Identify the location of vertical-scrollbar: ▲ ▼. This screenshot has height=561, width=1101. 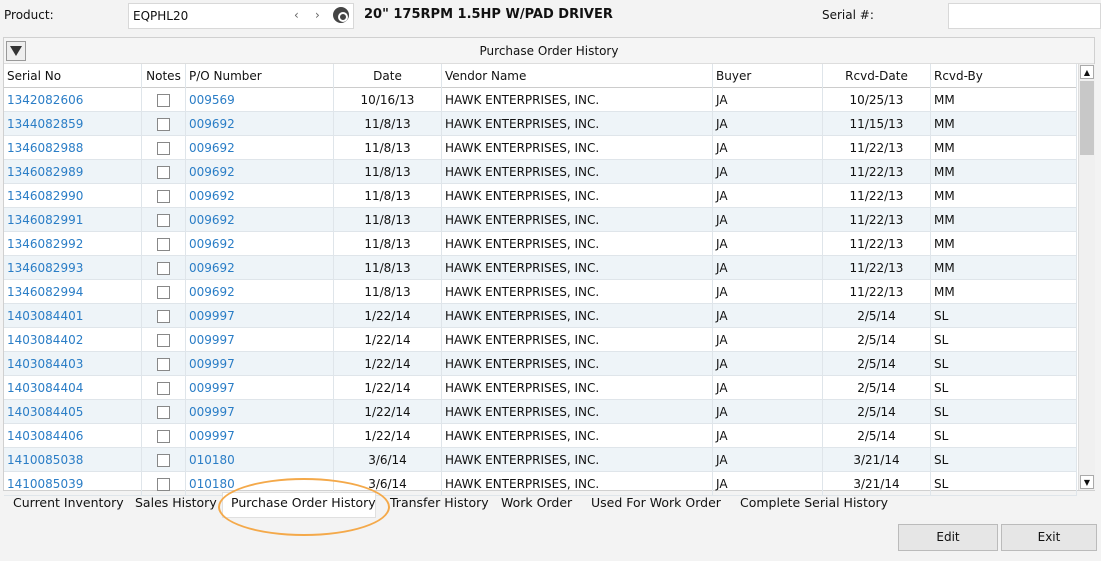
(1086, 277).